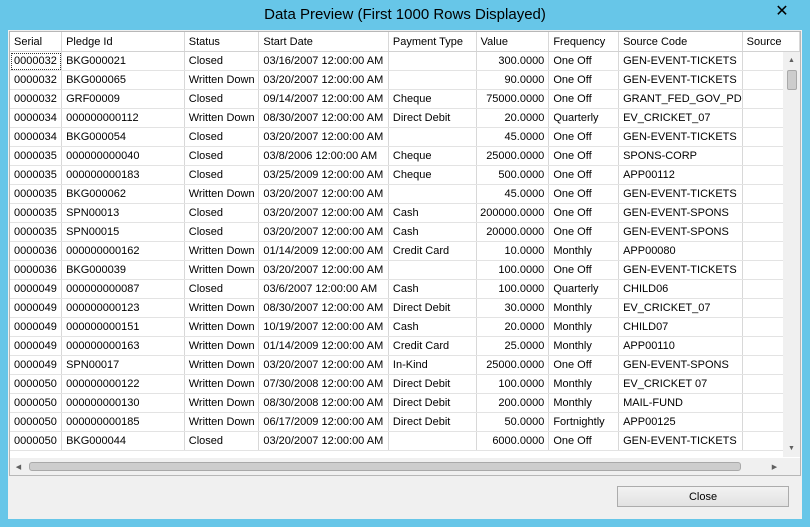 The height and width of the screenshot is (527, 810). I want to click on table-cell: 000000000163, so click(123, 346).